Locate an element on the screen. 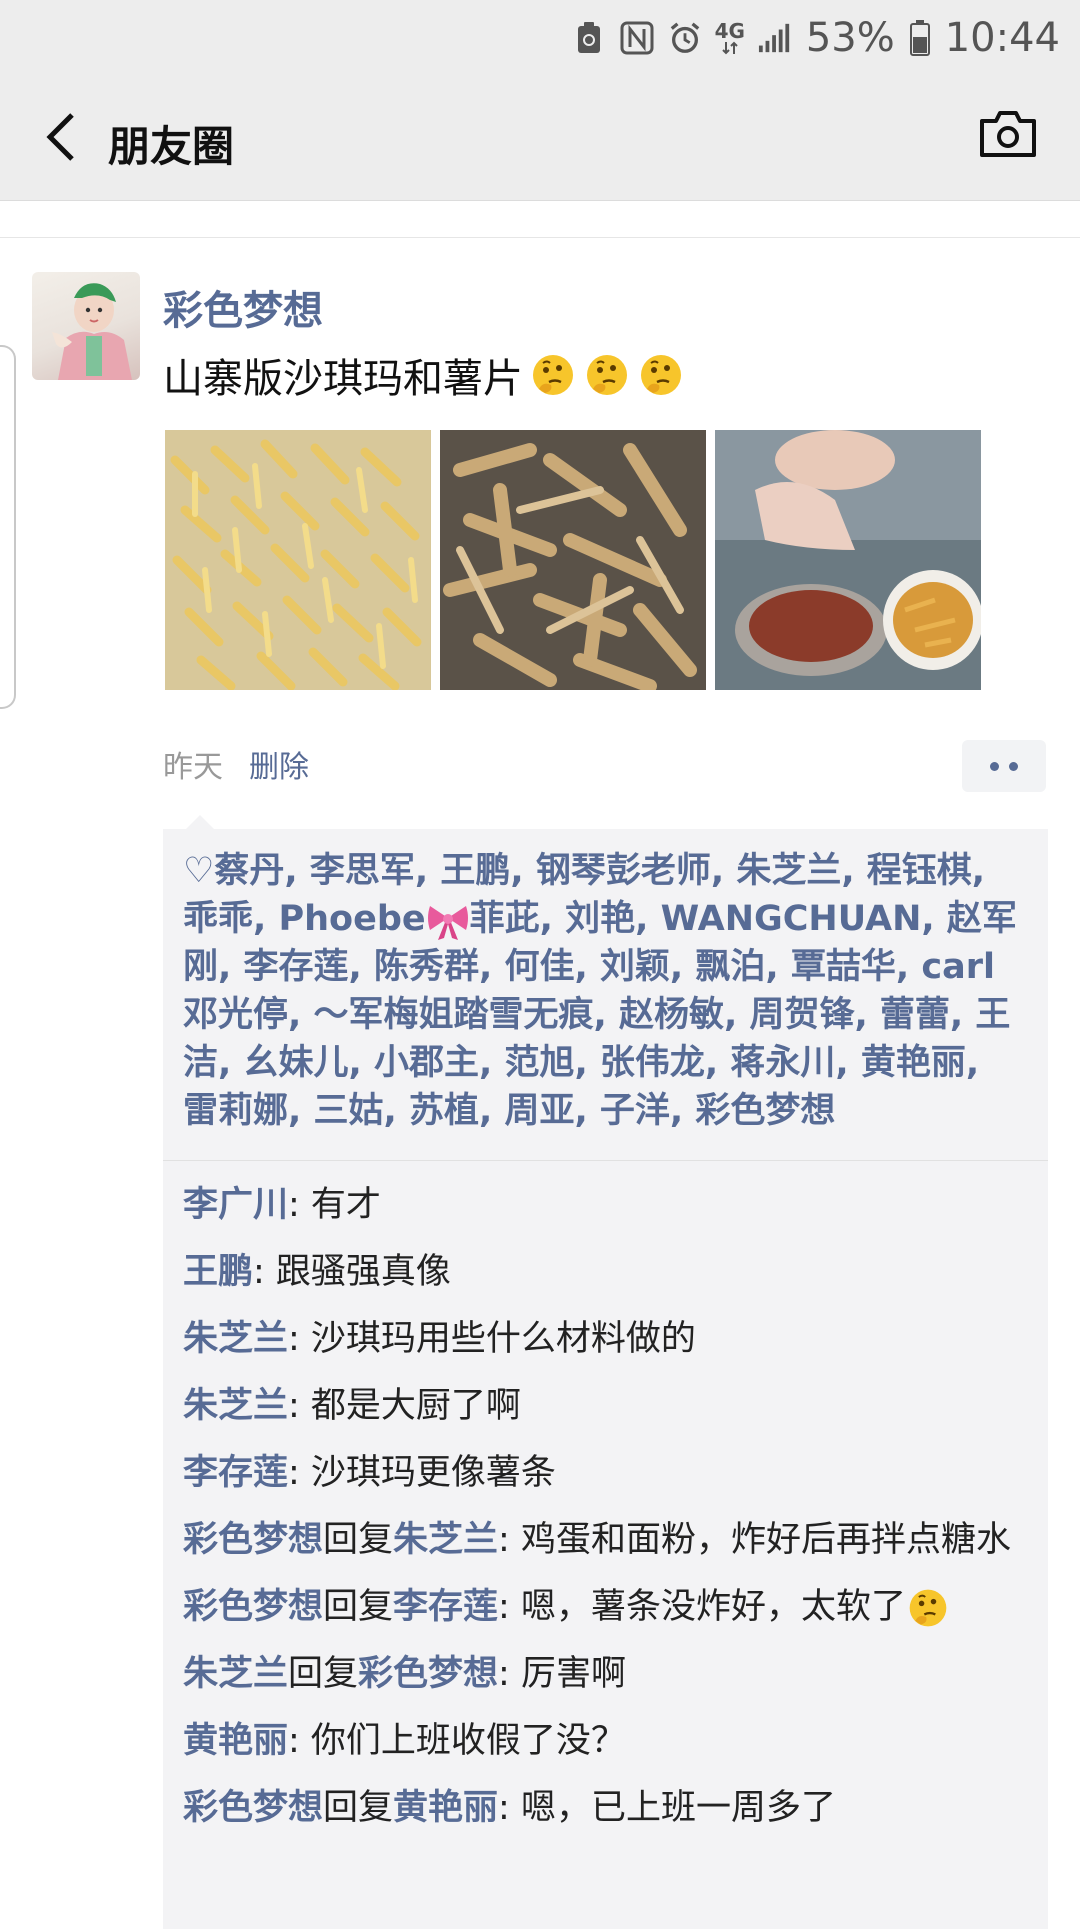  camera-button is located at coordinates (1008, 137).